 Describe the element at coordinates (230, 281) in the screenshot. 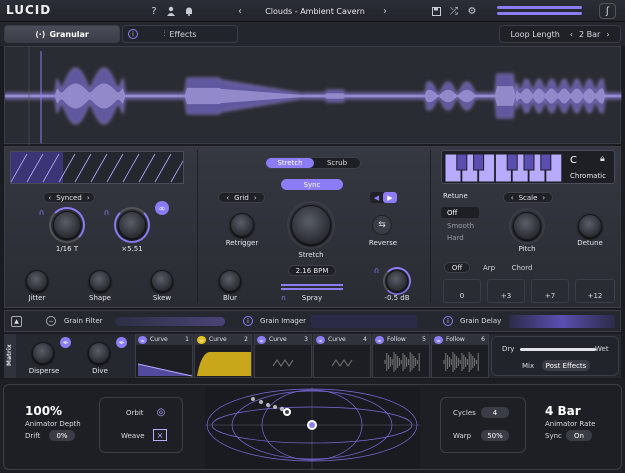

I see `blur-knob` at that location.